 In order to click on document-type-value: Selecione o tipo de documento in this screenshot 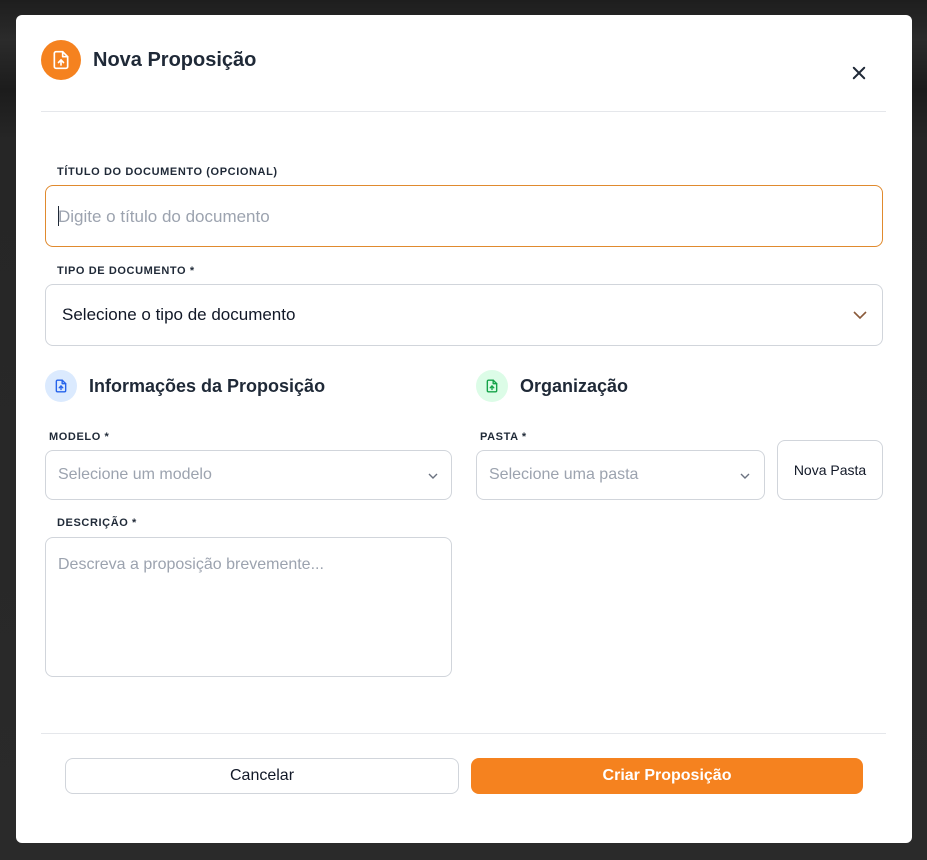, I will do `click(179, 314)`.